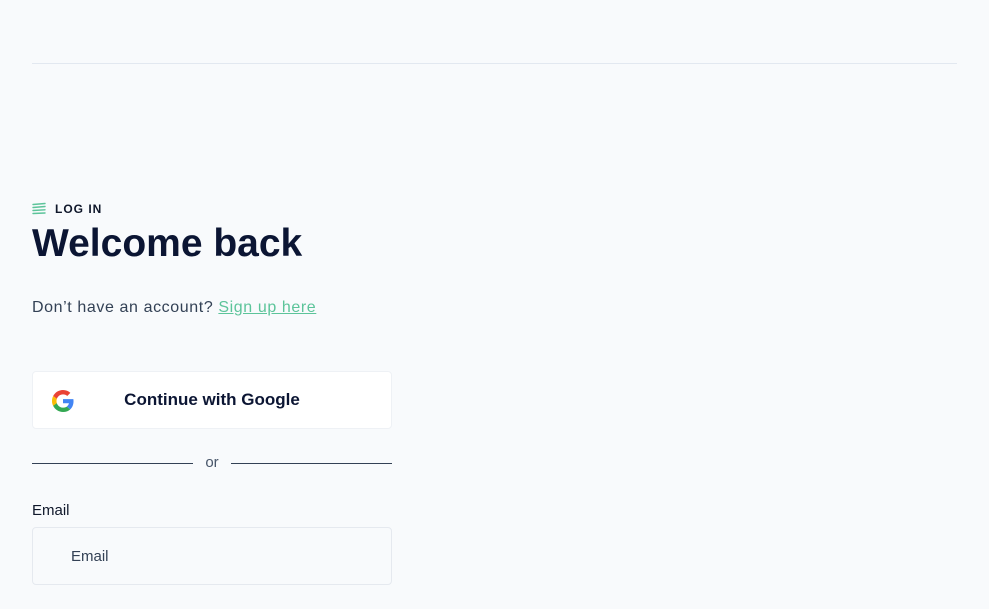 This screenshot has height=609, width=989. I want to click on login-eyebrow: LOG IN, so click(67, 209).